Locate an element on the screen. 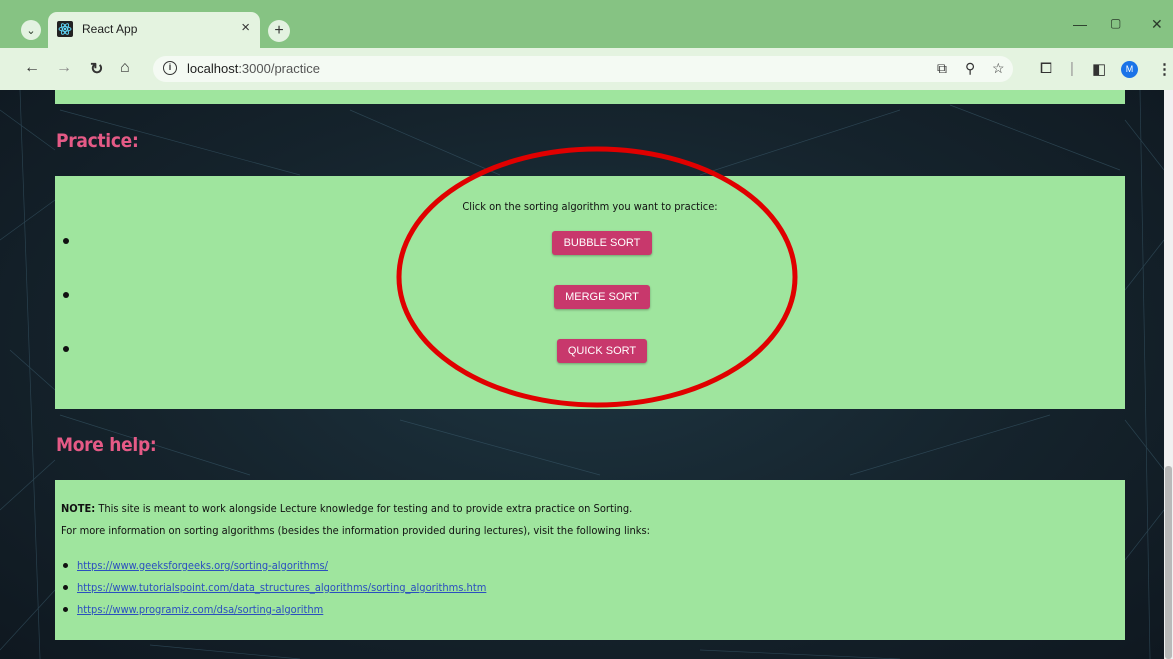  open-in-app-icon: ⧉ is located at coordinates (942, 68).